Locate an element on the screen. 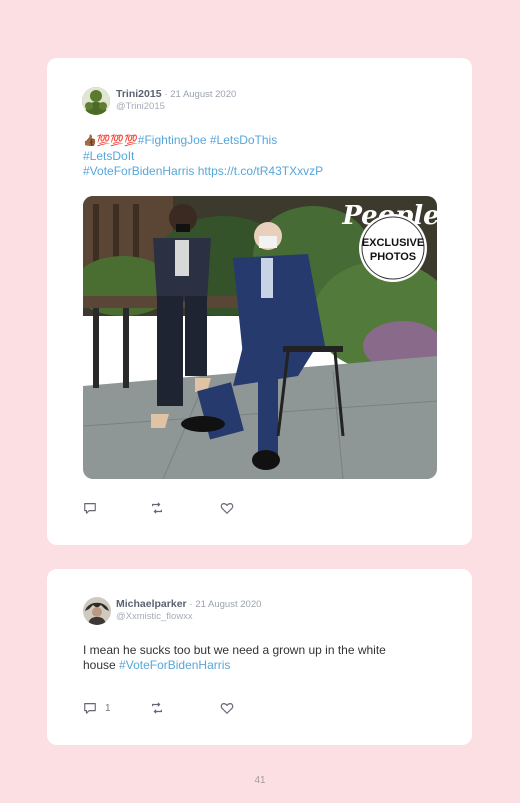 The width and height of the screenshot is (520, 803). tweet-text-fragment: house is located at coordinates (99, 665).